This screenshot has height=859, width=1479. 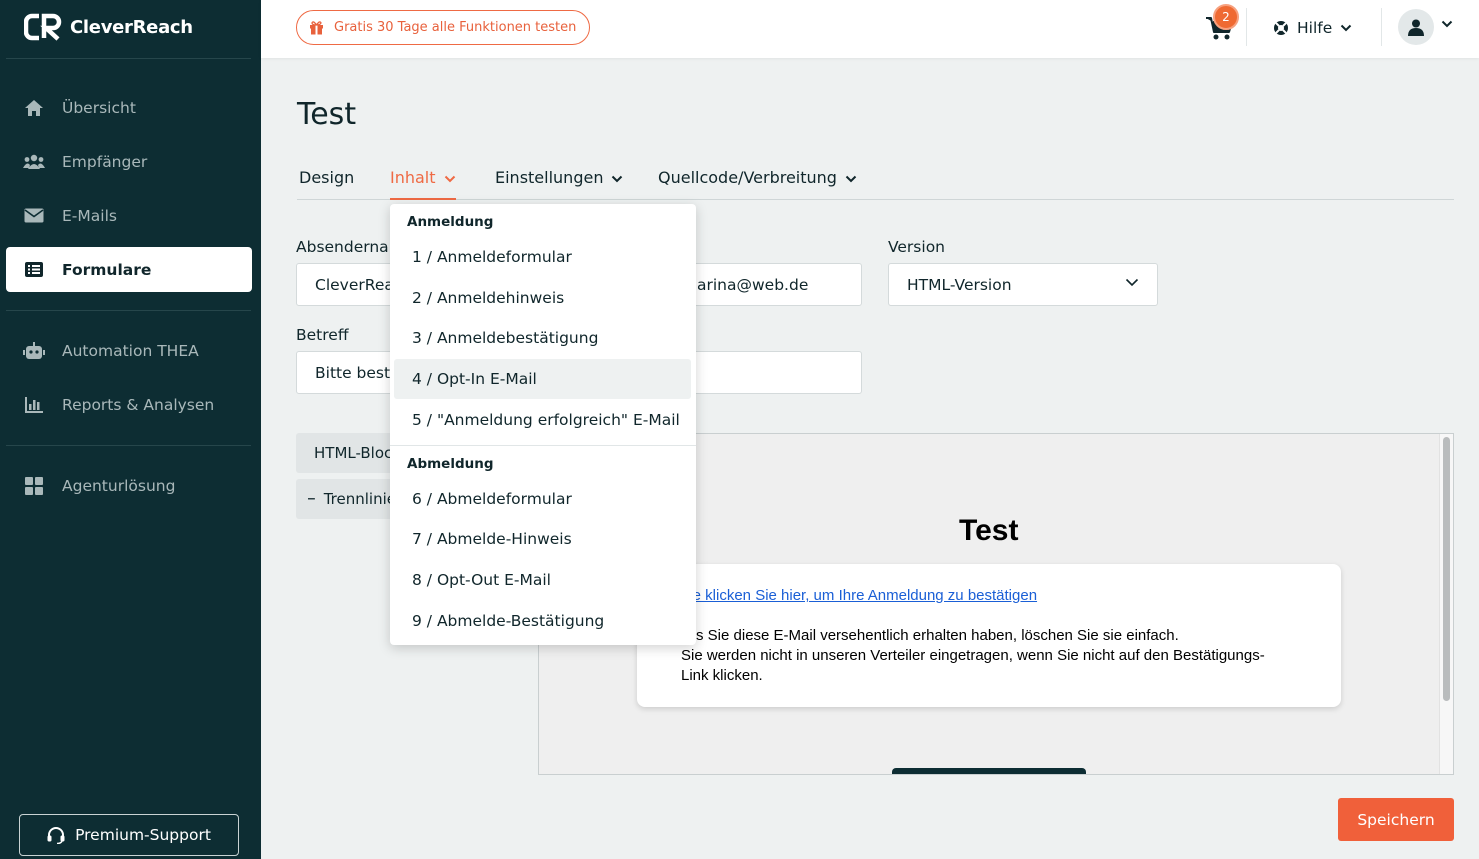 What do you see at coordinates (99, 107) in the screenshot?
I see `sidebar-item-label: Übersicht` at bounding box center [99, 107].